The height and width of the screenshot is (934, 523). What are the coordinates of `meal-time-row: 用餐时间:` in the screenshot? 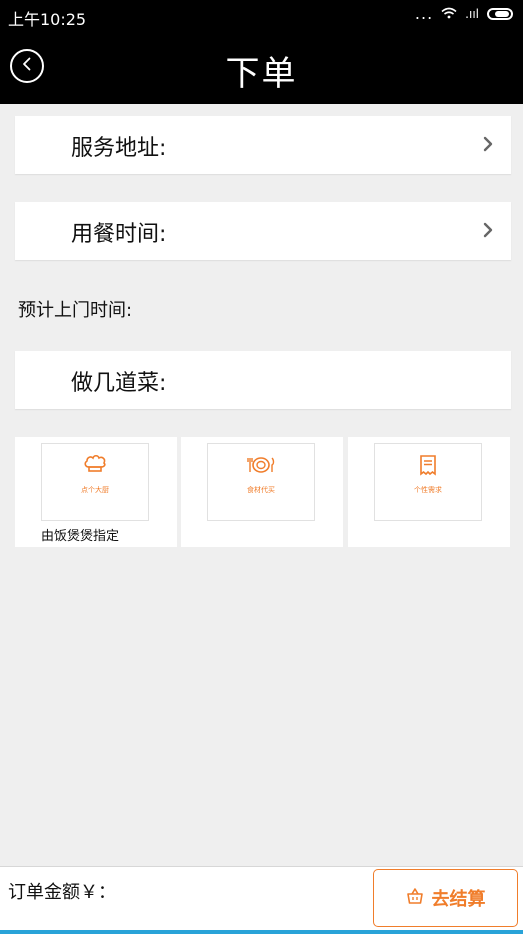 It's located at (263, 231).